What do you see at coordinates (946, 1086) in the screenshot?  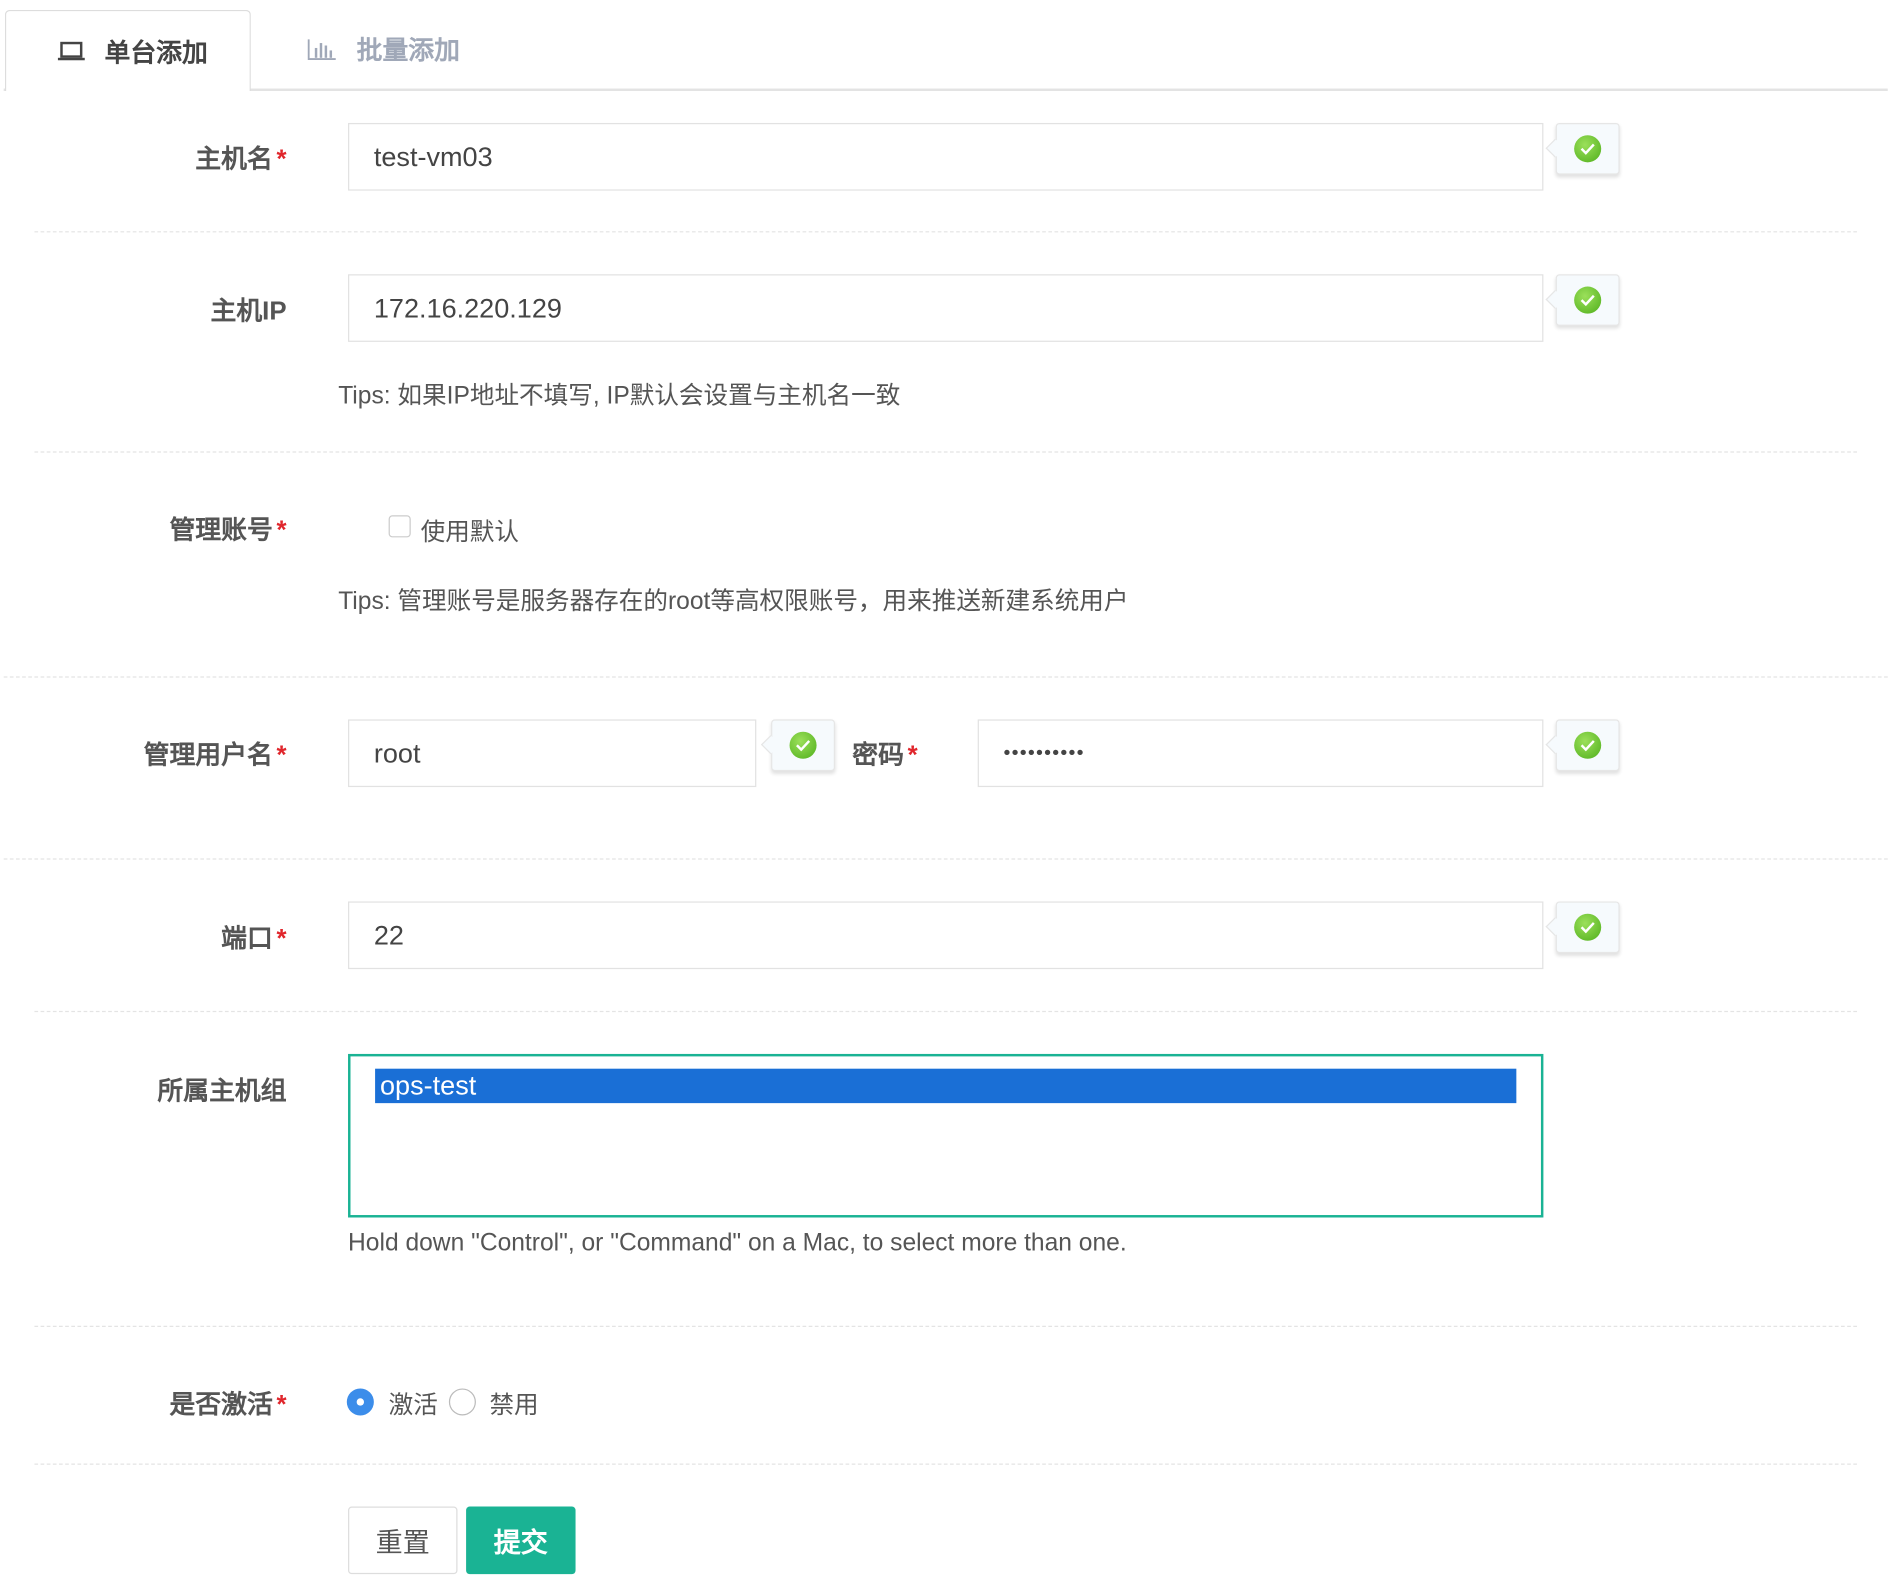 I see `host-group-option: ops-test` at bounding box center [946, 1086].